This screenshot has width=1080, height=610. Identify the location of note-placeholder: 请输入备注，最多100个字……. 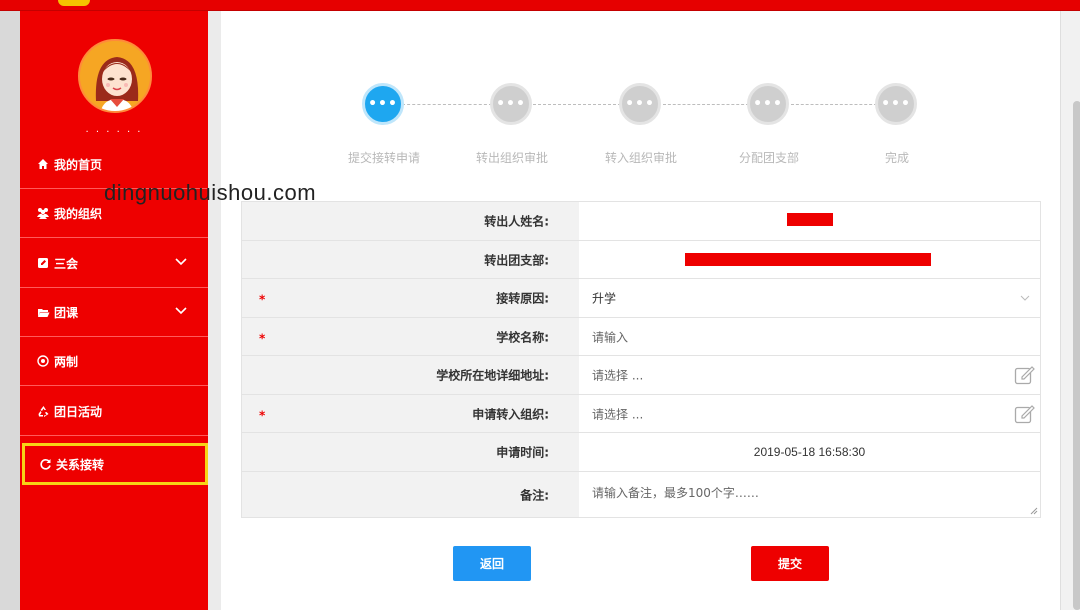
(675, 493).